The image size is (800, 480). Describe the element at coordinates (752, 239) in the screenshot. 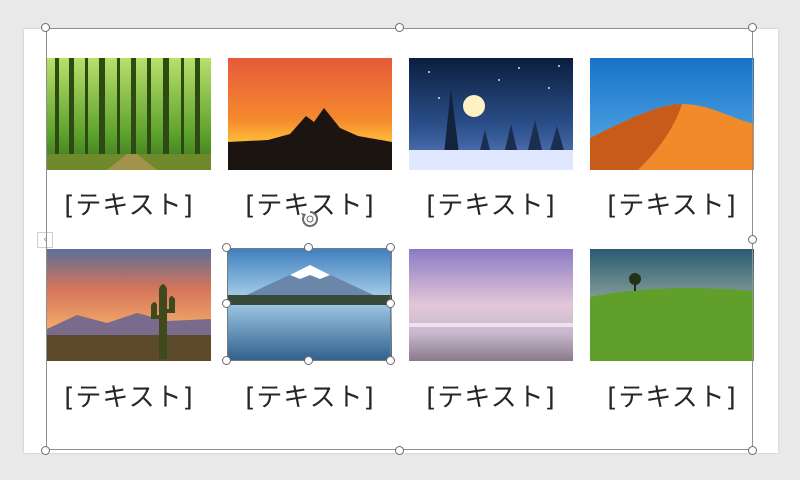

I see `group-resize-handle-right` at that location.